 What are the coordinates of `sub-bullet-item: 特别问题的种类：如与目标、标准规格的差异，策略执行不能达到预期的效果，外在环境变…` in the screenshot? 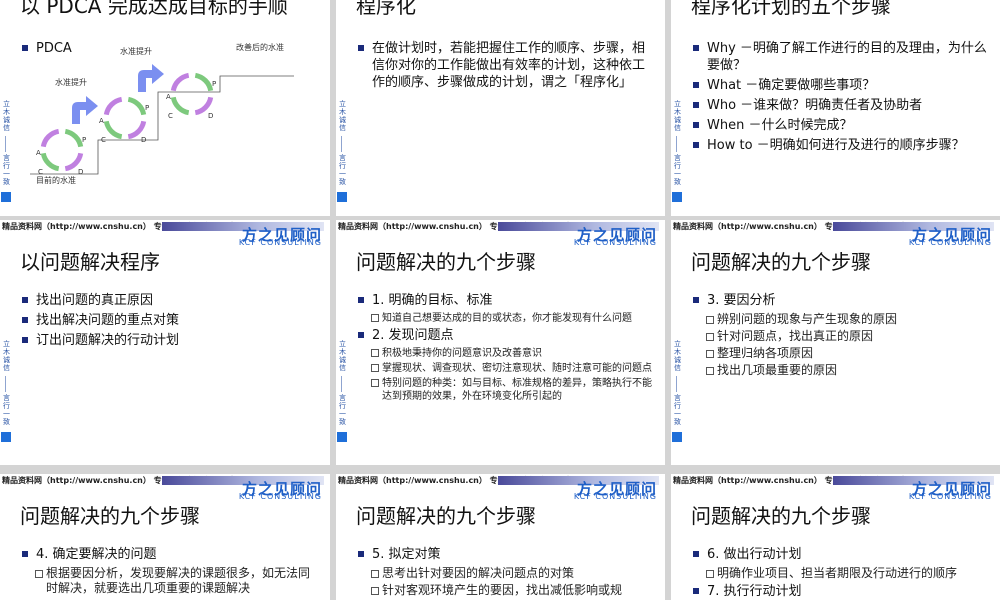 It's located at (506, 390).